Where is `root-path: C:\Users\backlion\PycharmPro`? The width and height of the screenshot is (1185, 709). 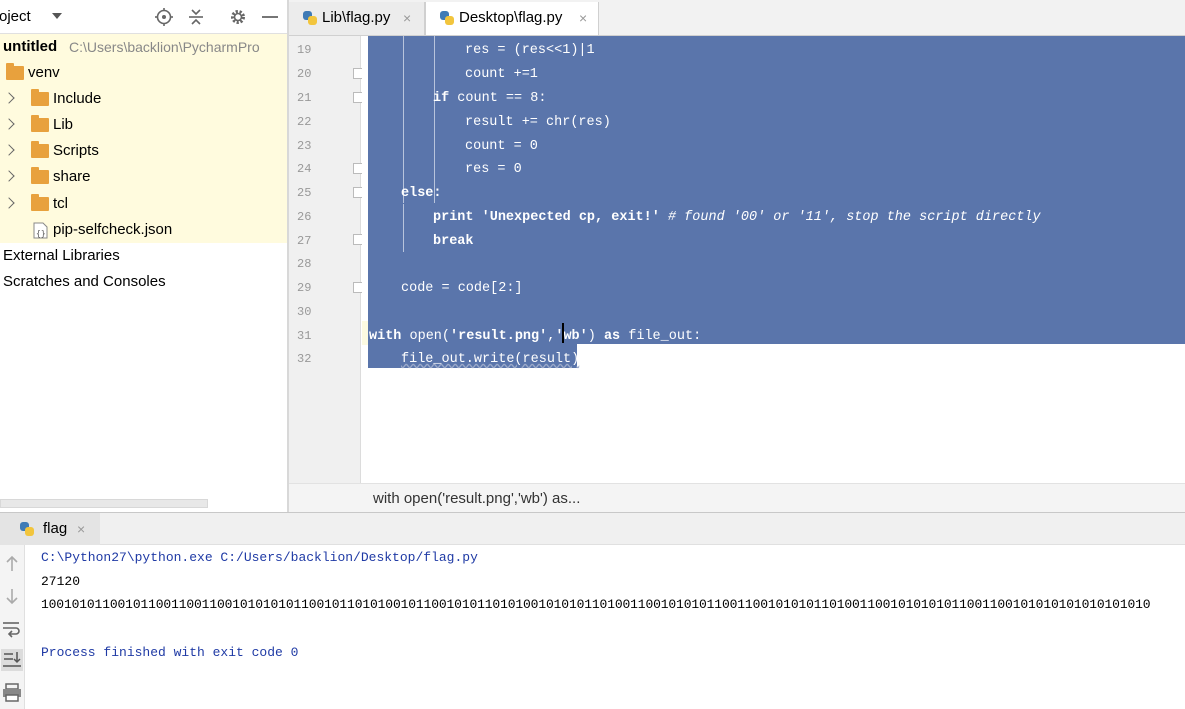 root-path: C:\Users\backlion\PycharmPro is located at coordinates (164, 47).